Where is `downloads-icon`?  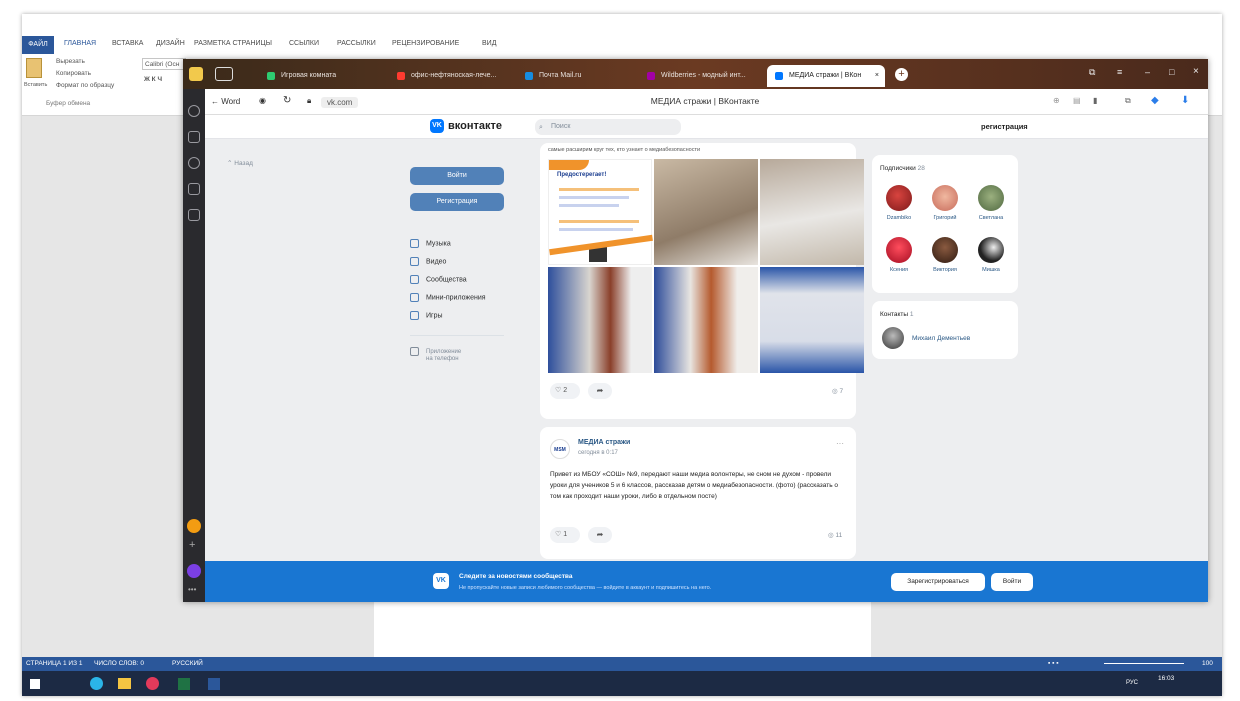
downloads-icon is located at coordinates (194, 189).